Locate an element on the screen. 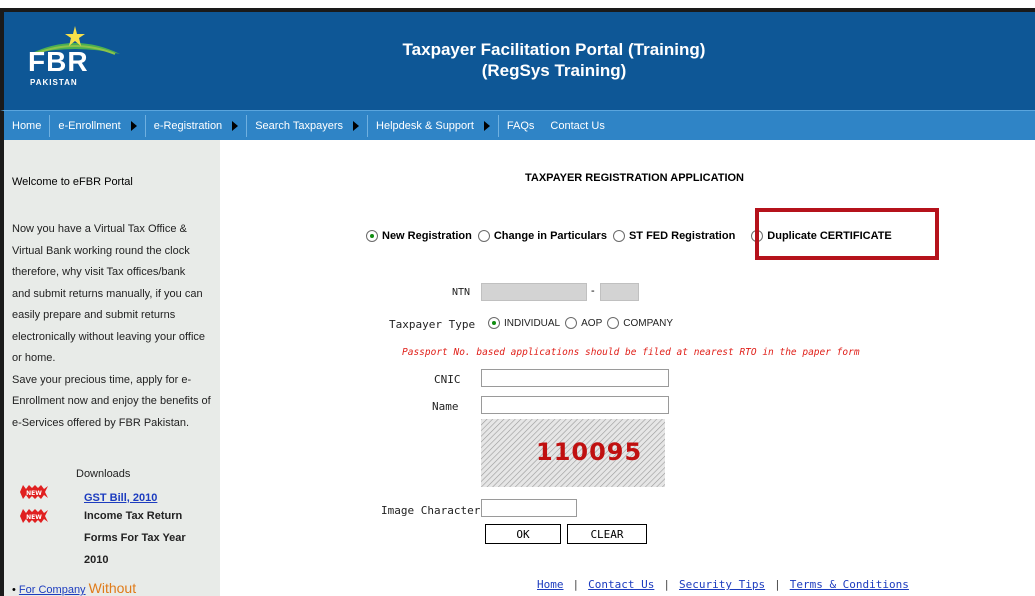 This screenshot has width=1035, height=596. radio-individual: INDIVIDUAL is located at coordinates (524, 323).